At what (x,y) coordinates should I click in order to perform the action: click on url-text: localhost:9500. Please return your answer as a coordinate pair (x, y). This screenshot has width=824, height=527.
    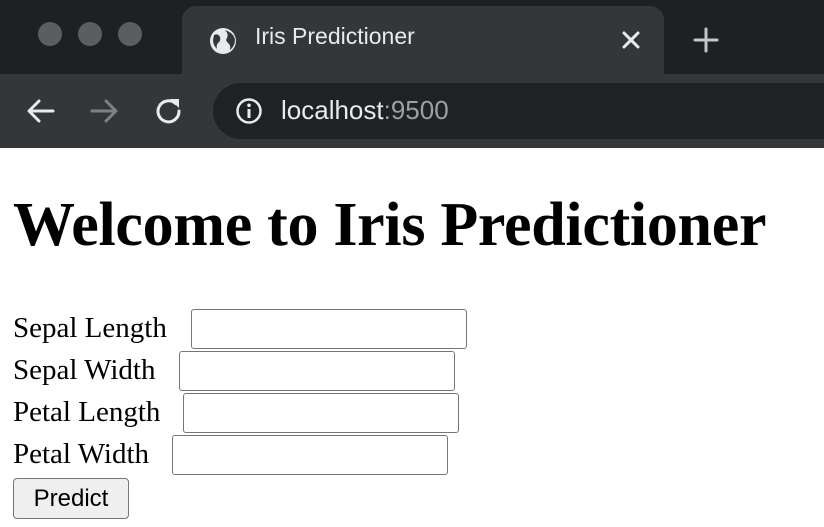
    Looking at the image, I should click on (365, 110).